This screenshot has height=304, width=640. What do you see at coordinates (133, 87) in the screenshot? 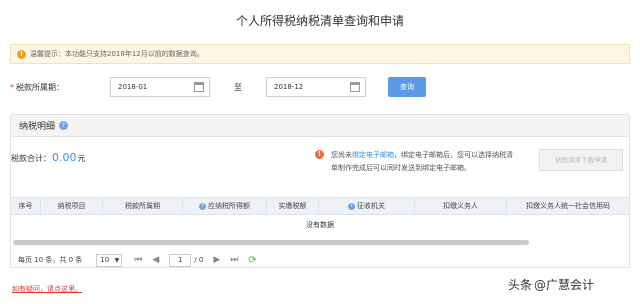
I see `start-date-value: 2018-01` at bounding box center [133, 87].